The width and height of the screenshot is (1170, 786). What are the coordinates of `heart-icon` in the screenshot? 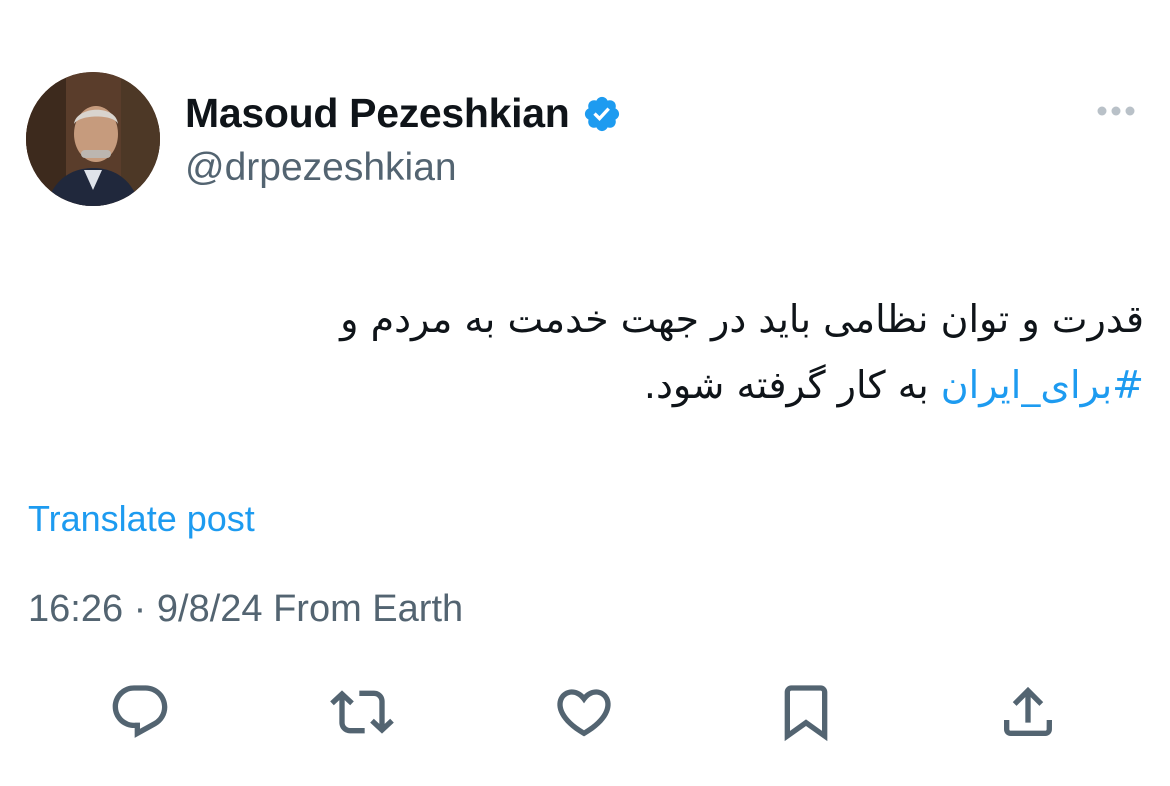 It's located at (584, 713).